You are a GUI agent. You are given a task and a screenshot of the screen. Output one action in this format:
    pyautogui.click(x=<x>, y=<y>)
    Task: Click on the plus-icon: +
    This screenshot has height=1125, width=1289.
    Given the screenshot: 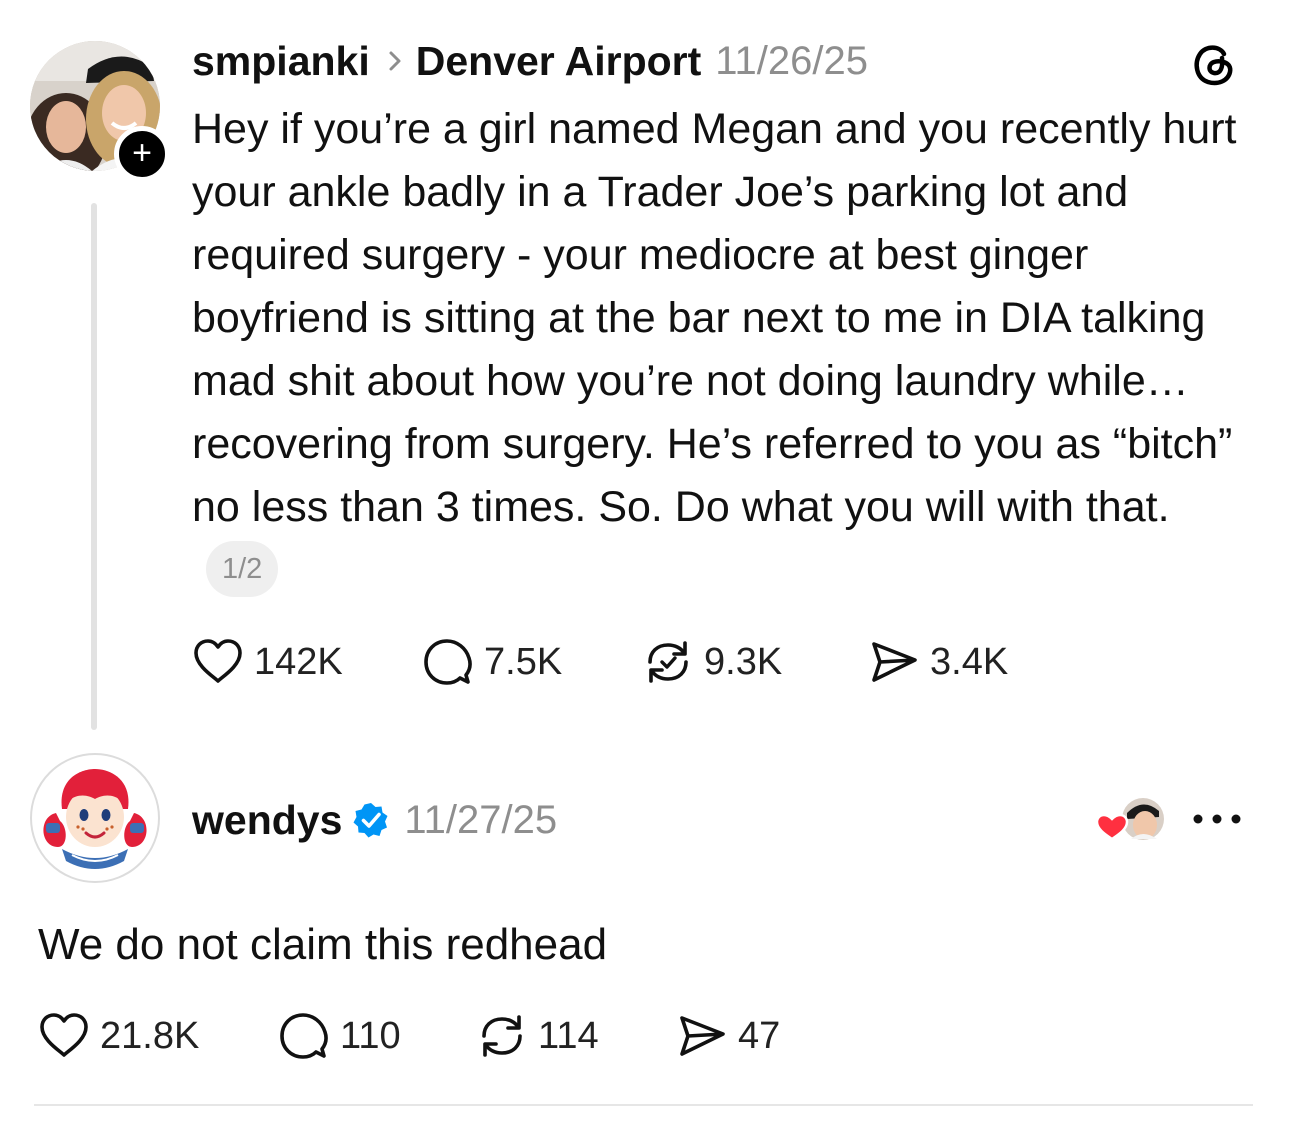 What is the action you would take?
    pyautogui.click(x=142, y=153)
    